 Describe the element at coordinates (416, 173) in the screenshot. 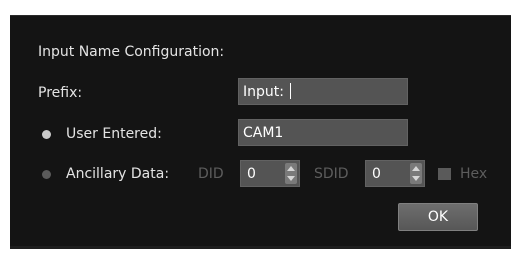

I see `sdid-spin-arrows-icon` at that location.